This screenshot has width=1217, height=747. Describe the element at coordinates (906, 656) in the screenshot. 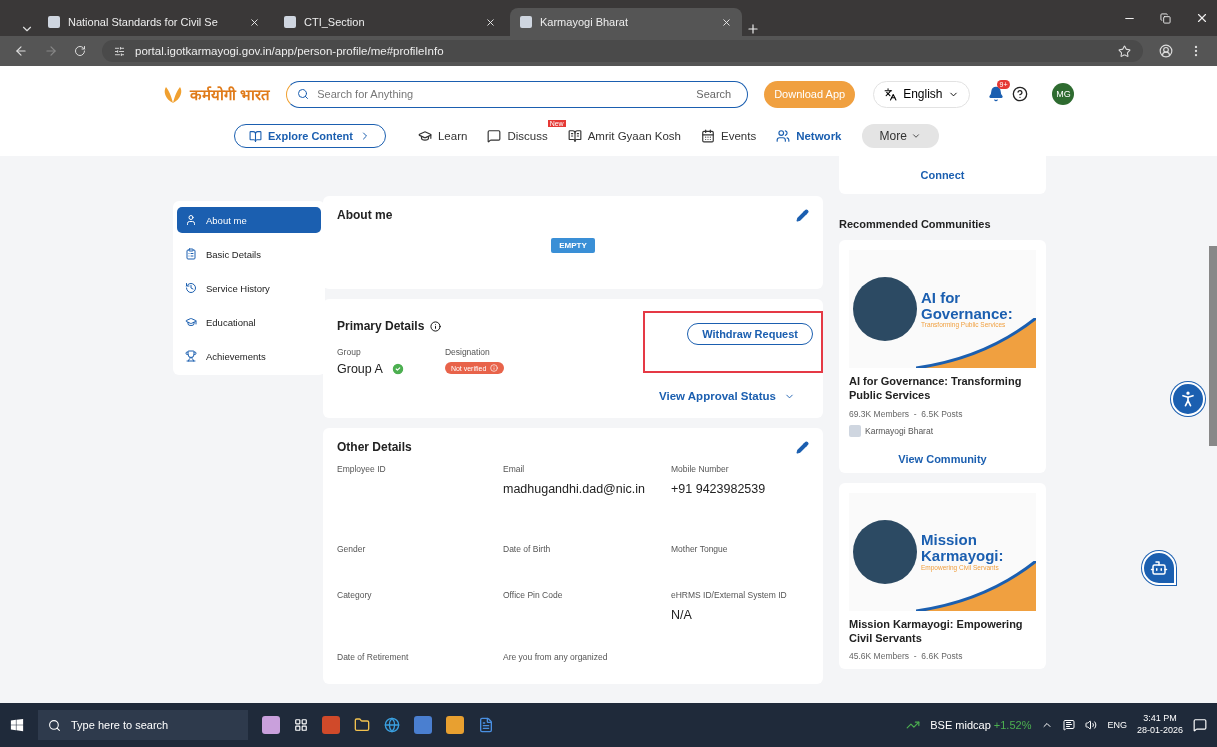

I see `community-stats: 45.6K Members - 6.6K Posts` at that location.